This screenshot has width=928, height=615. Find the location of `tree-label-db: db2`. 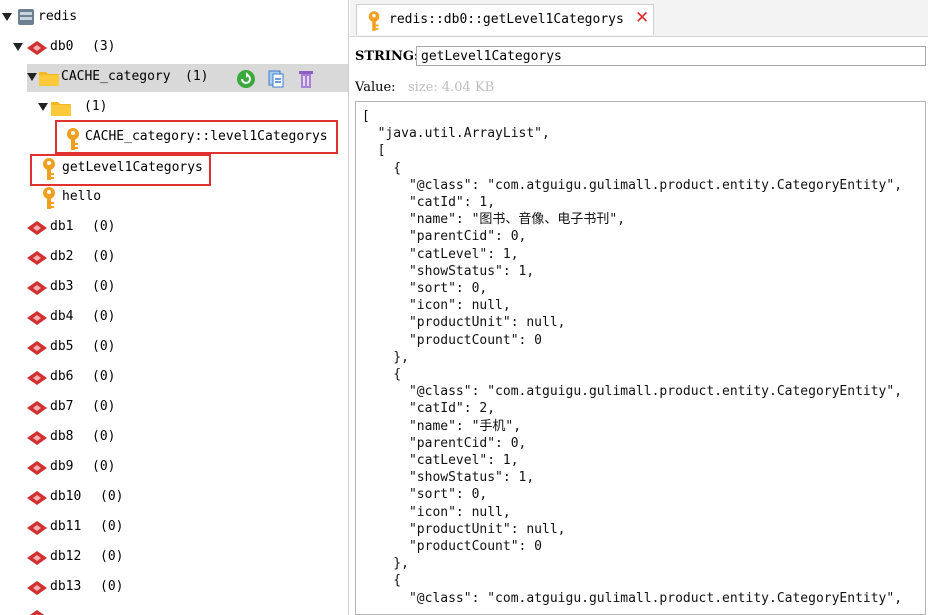

tree-label-db: db2 is located at coordinates (62, 256).